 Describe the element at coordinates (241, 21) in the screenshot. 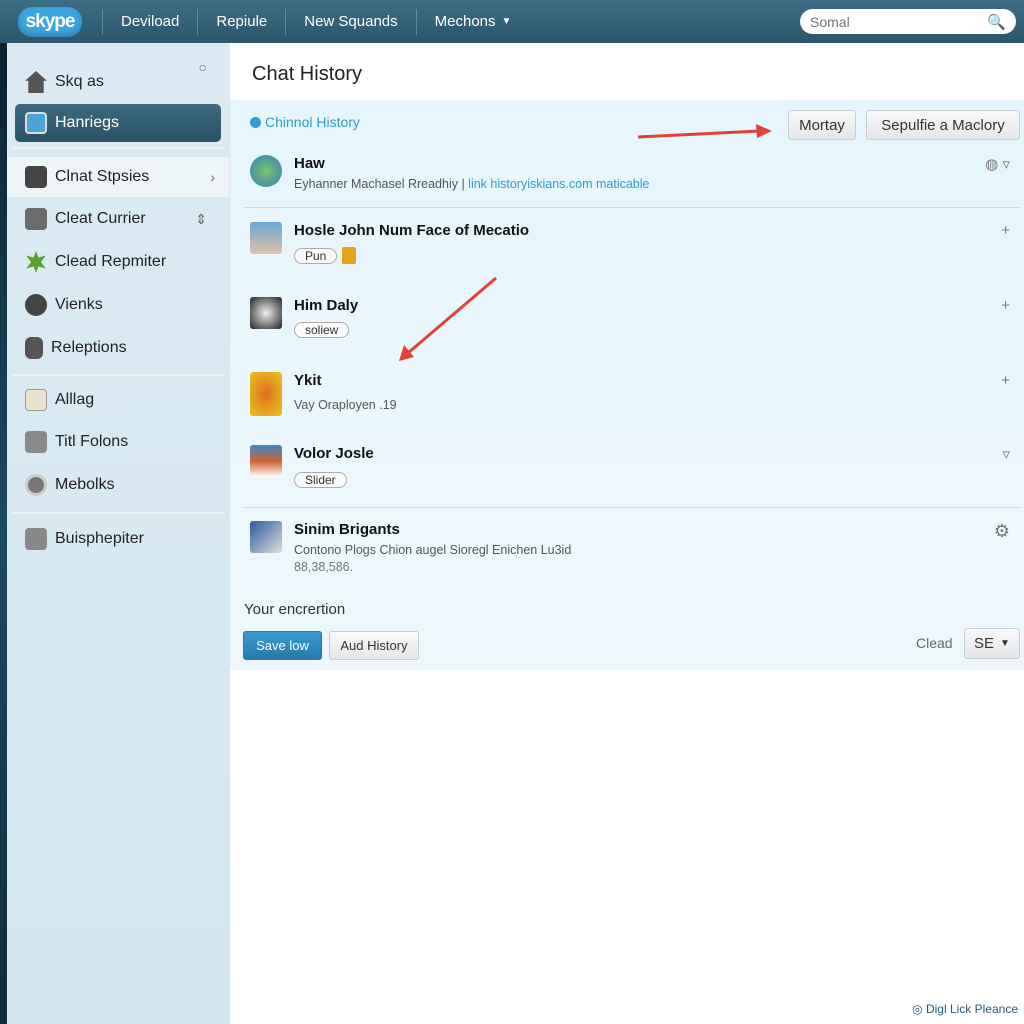

I see `nav-repiule: Repiule` at that location.